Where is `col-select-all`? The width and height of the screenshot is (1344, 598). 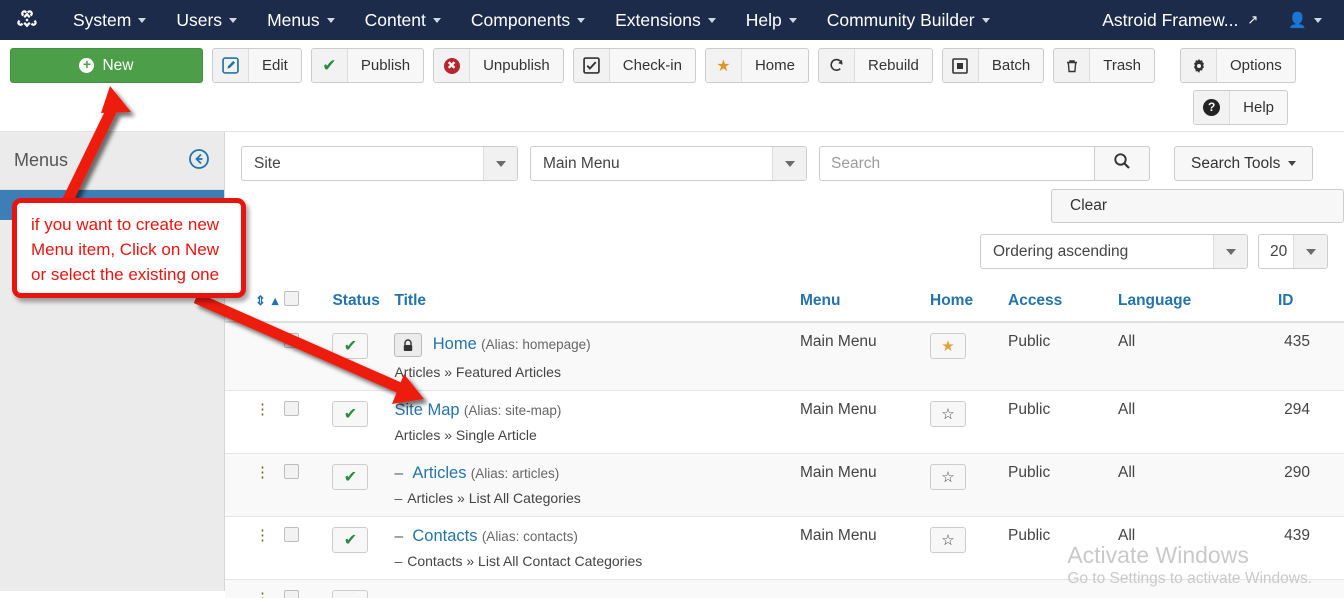
col-select-all is located at coordinates (308, 304).